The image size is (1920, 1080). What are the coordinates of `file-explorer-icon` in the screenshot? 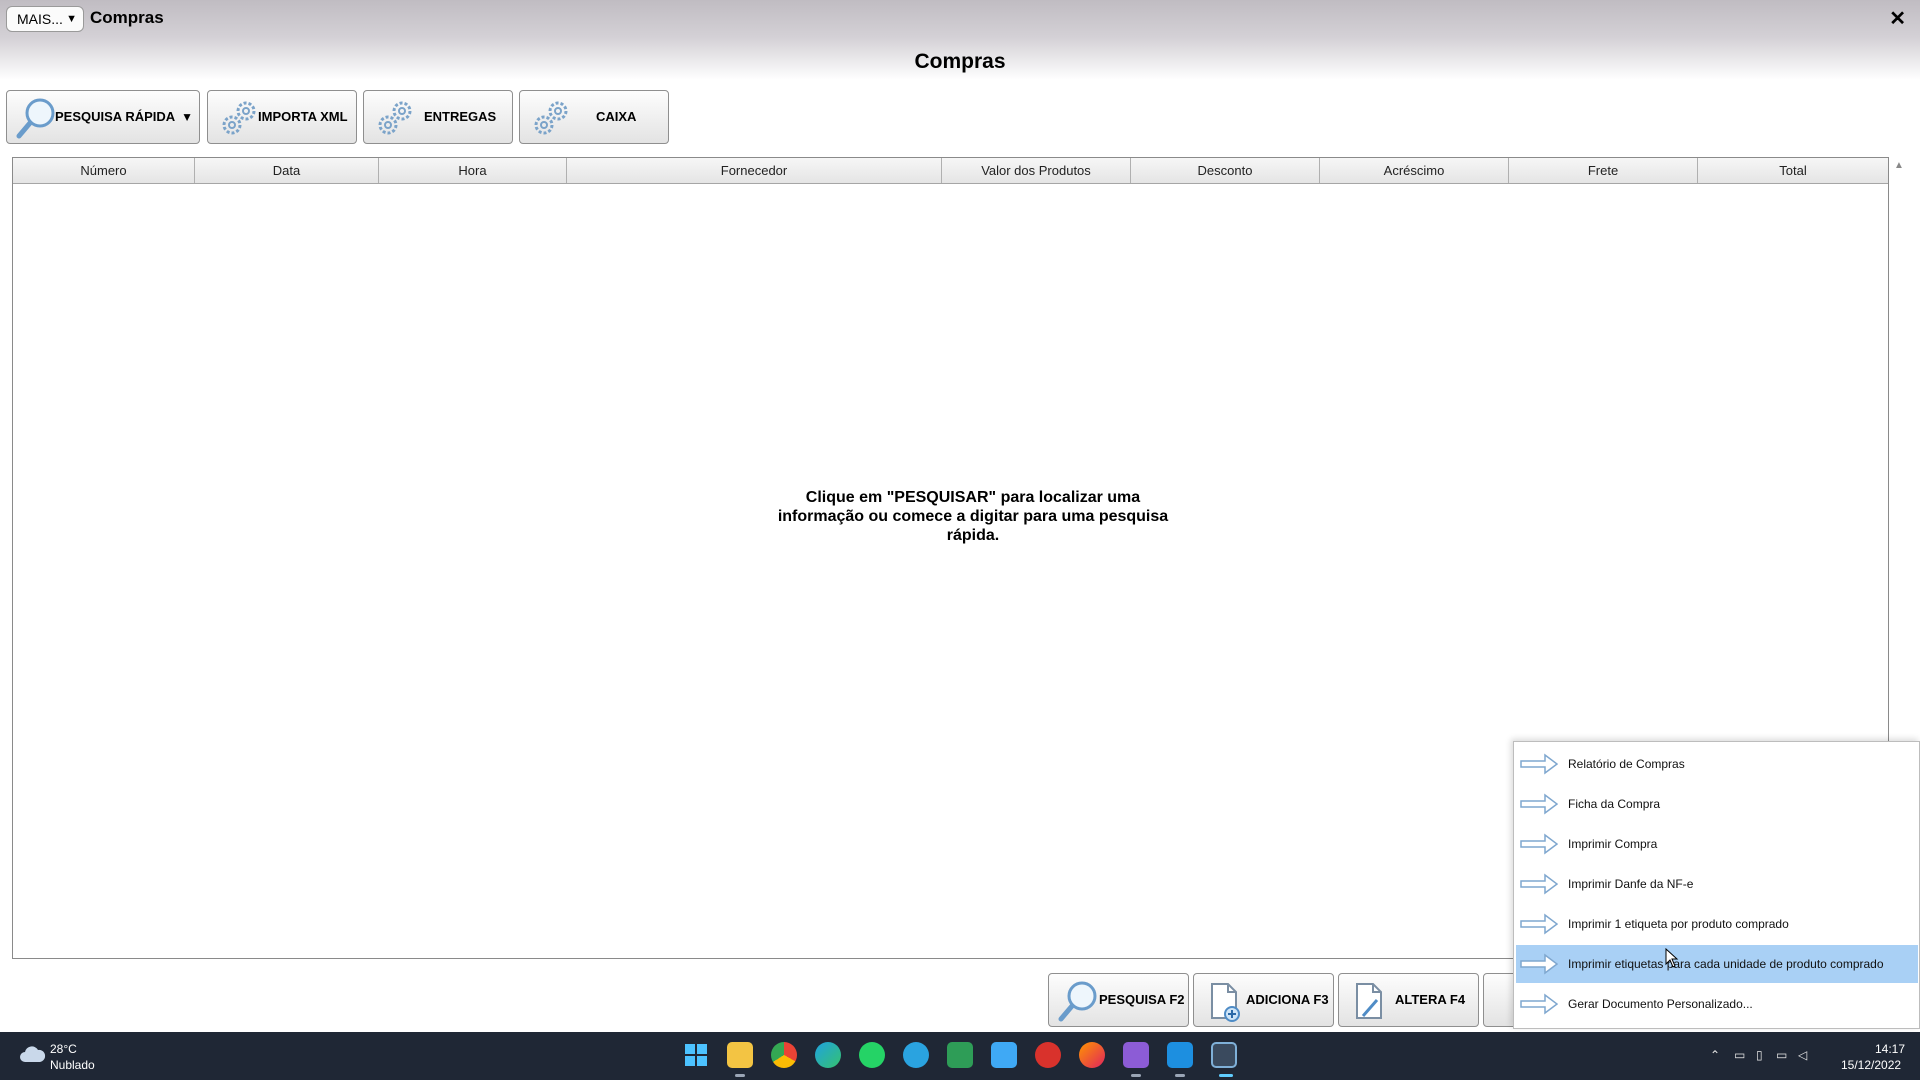 It's located at (740, 1055).